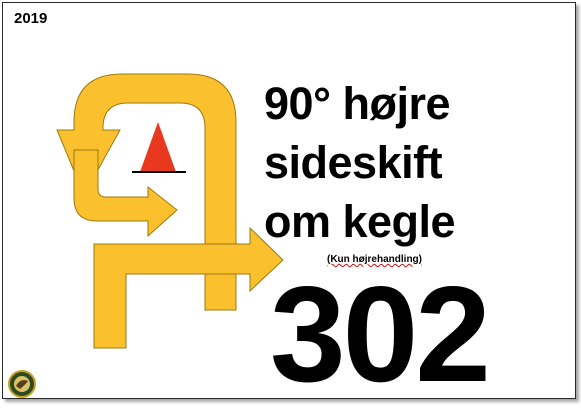 This screenshot has width=581, height=410. I want to click on cone-icon, so click(158, 147).